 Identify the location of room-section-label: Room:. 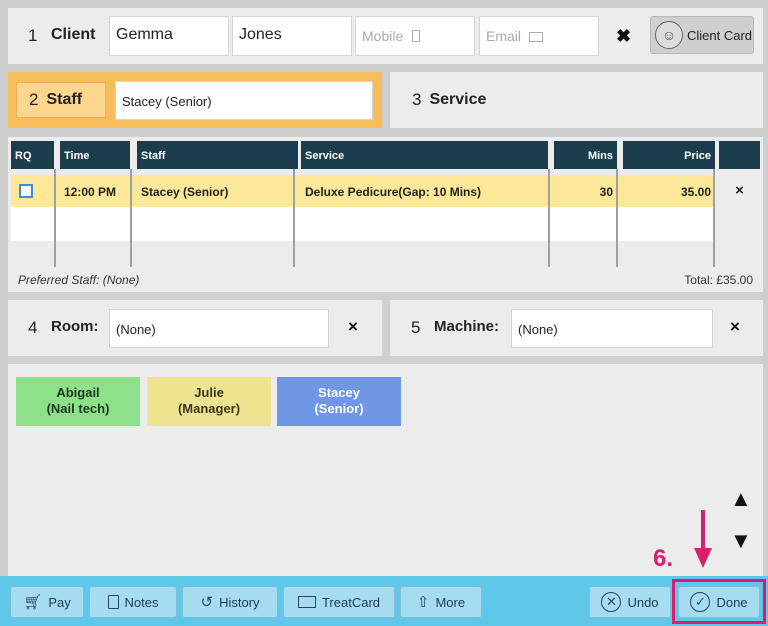
(75, 326).